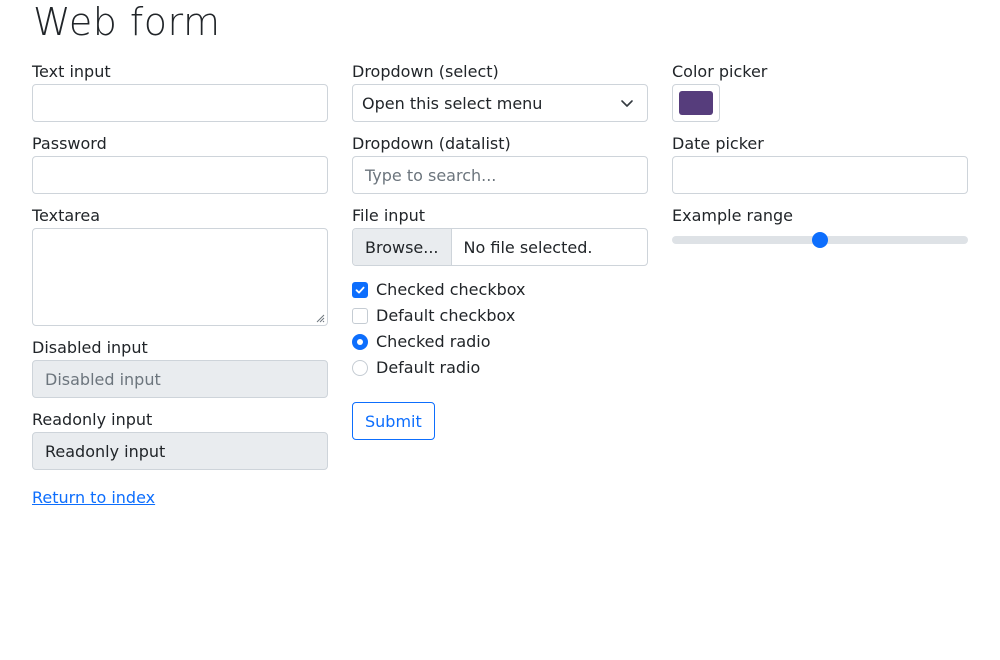  Describe the element at coordinates (820, 92) in the screenshot. I see `color-picker-group: Color picker` at that location.